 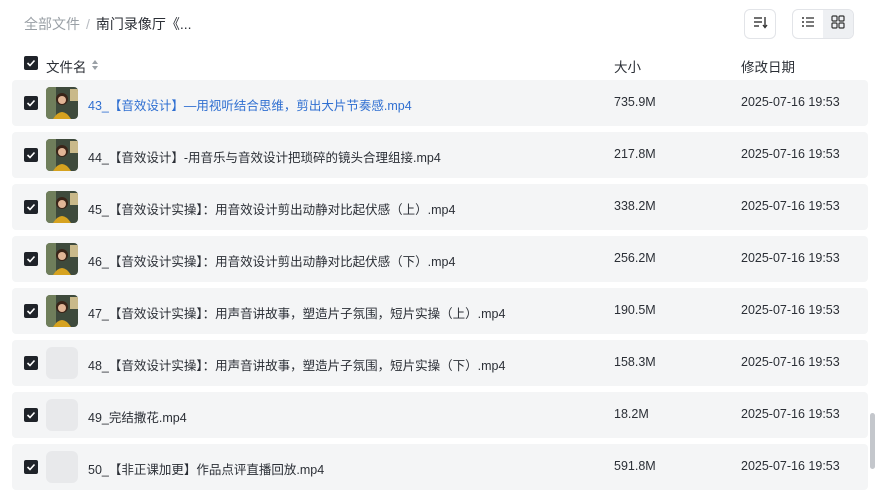 What do you see at coordinates (66, 67) in the screenshot?
I see `header-name-label: 文件名` at bounding box center [66, 67].